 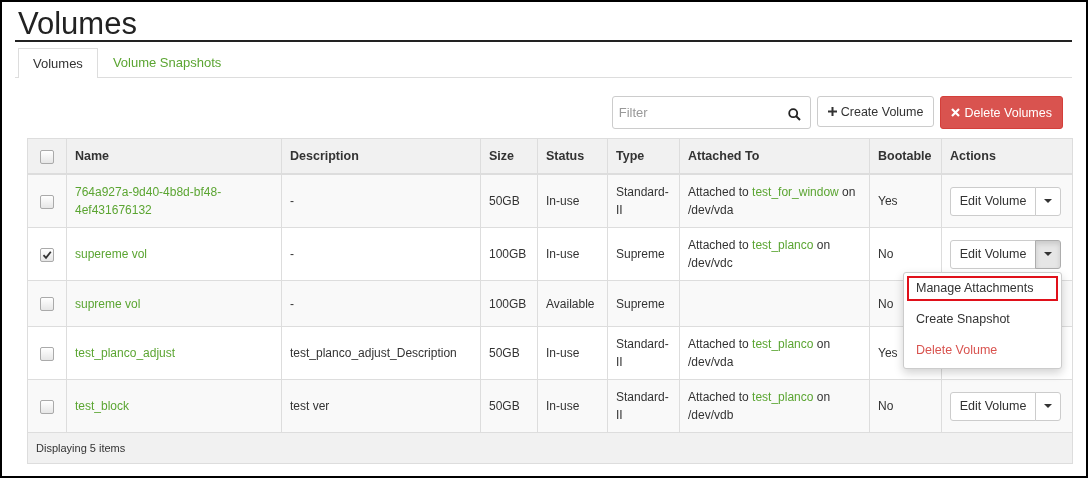 I want to click on column-header: Type, so click(x=643, y=156).